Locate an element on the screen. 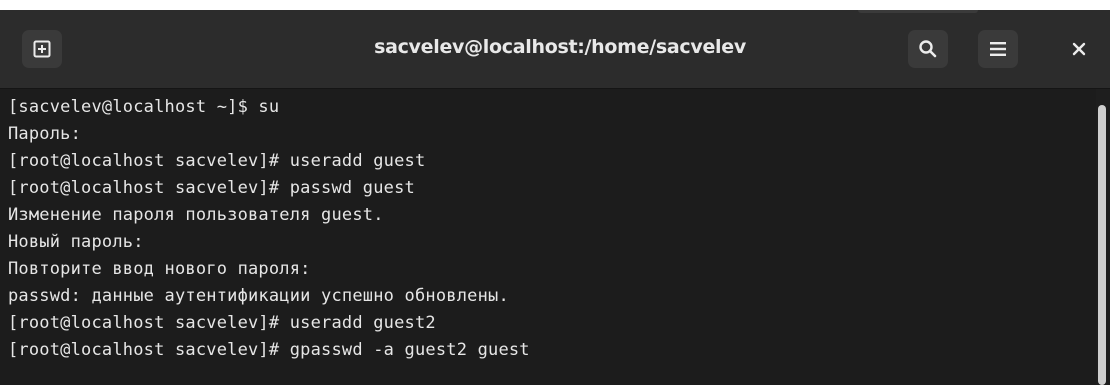 The height and width of the screenshot is (385, 1110). hamburger-menu-icon is located at coordinates (998, 49).